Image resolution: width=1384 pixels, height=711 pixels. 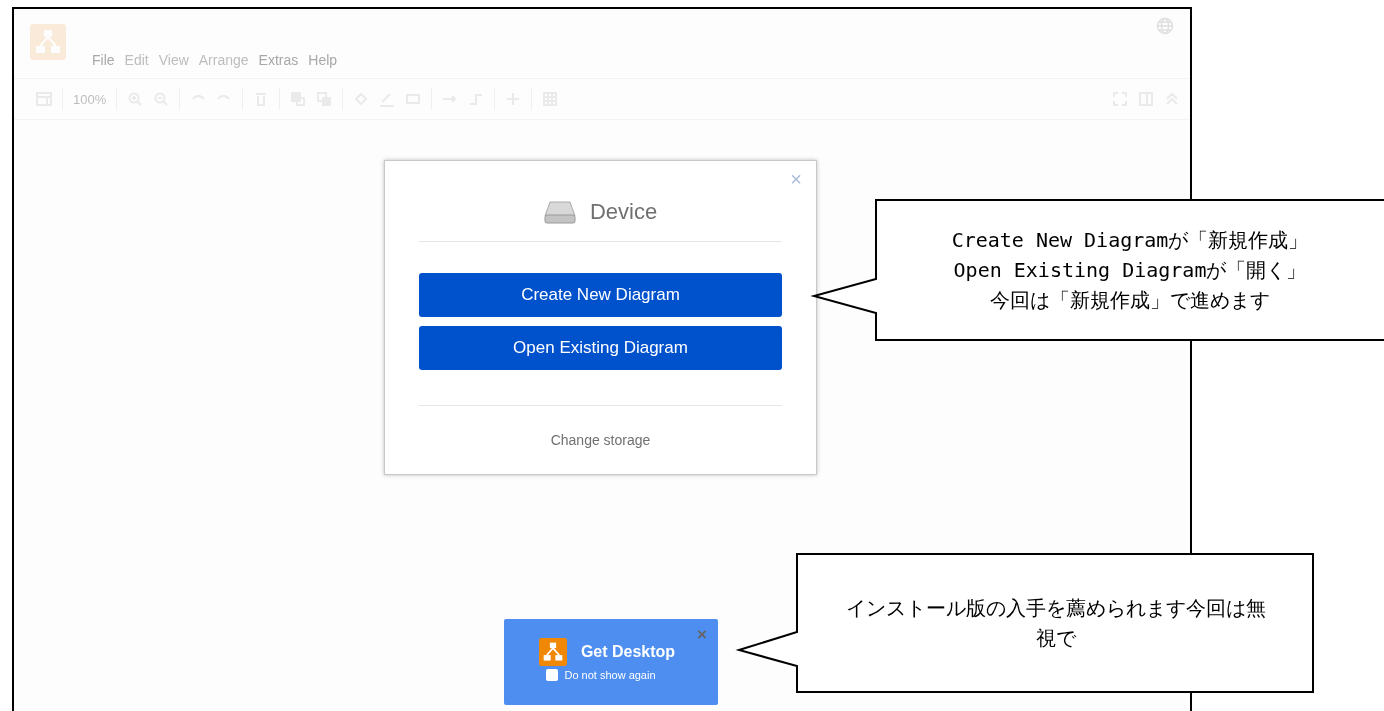 I want to click on checkbox, so click(x=552, y=675).